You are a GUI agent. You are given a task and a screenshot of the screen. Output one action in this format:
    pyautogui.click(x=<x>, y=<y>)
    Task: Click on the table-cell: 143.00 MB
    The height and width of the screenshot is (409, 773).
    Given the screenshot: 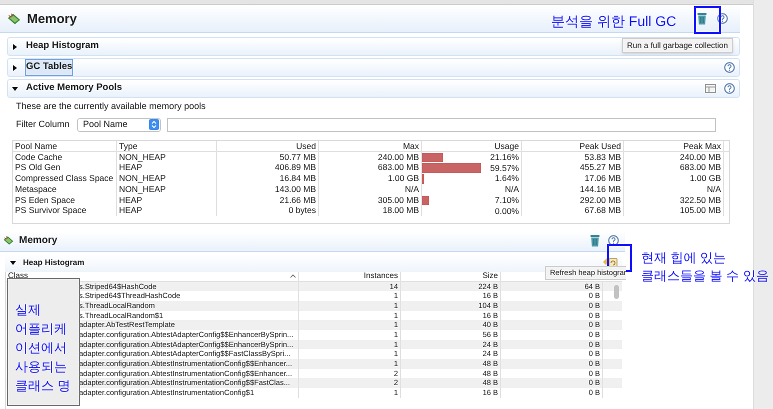 What is the action you would take?
    pyautogui.click(x=268, y=189)
    